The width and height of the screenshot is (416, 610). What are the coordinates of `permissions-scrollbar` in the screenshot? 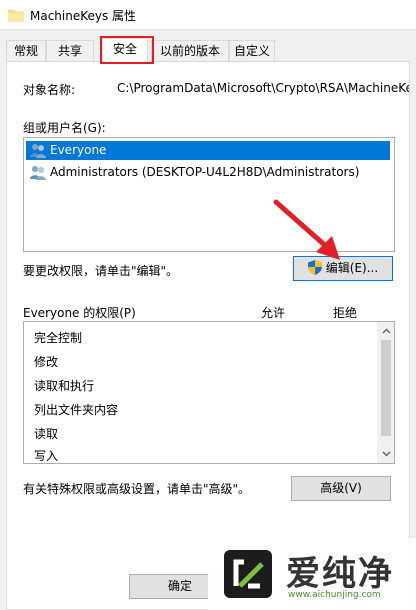 It's located at (385, 392).